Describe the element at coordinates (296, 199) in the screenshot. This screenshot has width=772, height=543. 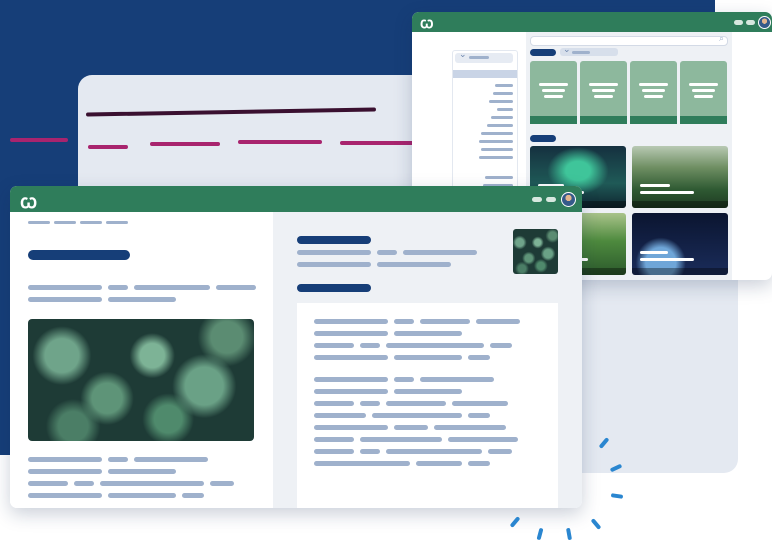
I see `front-titlebar: ꞷ` at that location.